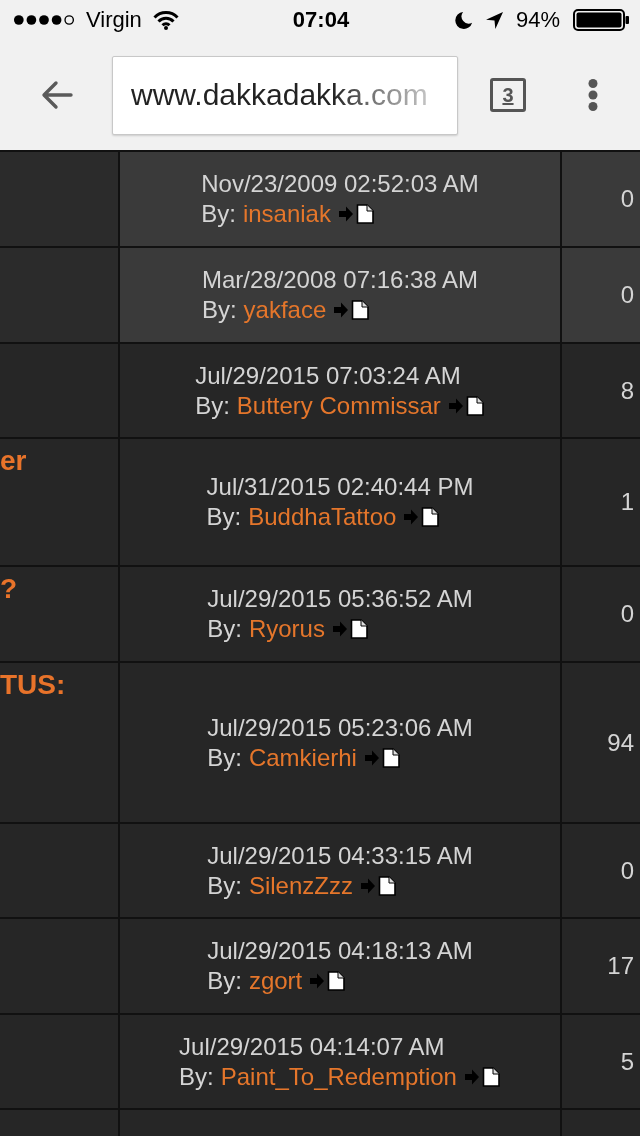  Describe the element at coordinates (338, 1076) in the screenshot. I see `author-link: Paint_To_Redemption` at that location.